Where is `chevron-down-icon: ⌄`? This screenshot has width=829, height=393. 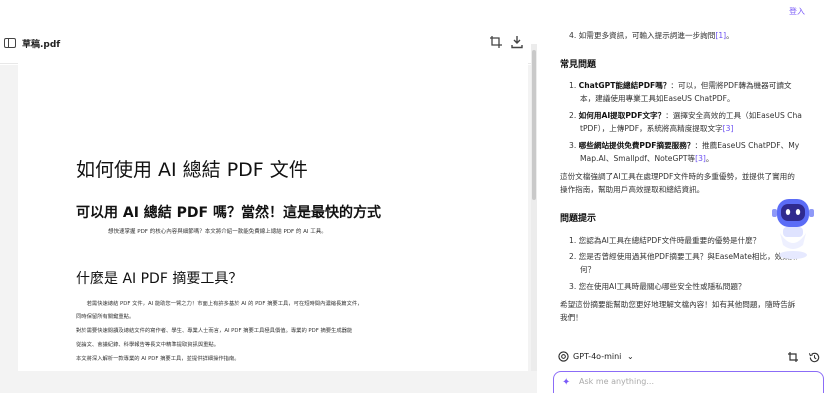 chevron-down-icon: ⌄ is located at coordinates (630, 356).